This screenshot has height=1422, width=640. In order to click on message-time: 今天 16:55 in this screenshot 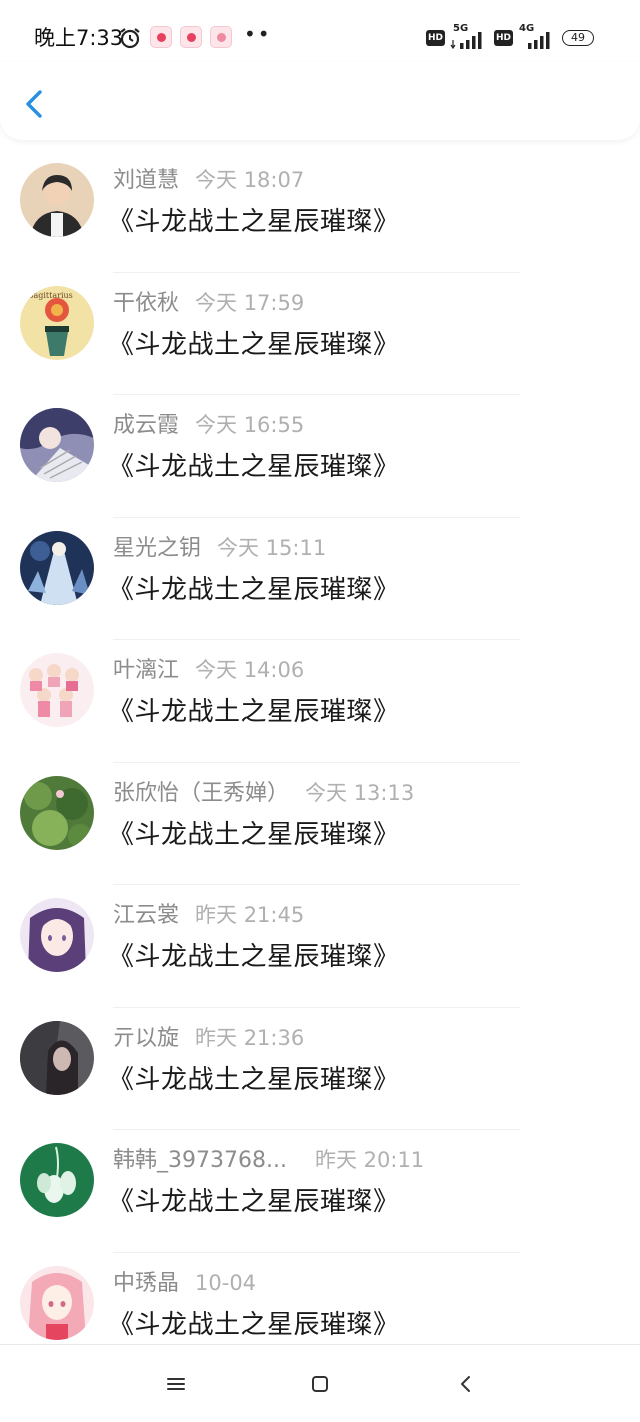, I will do `click(250, 425)`.